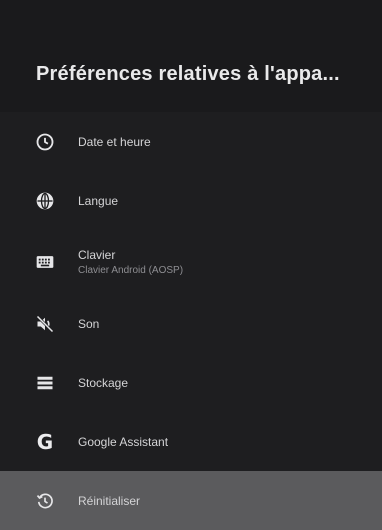  I want to click on menu-item-label: Stockage, so click(103, 382).